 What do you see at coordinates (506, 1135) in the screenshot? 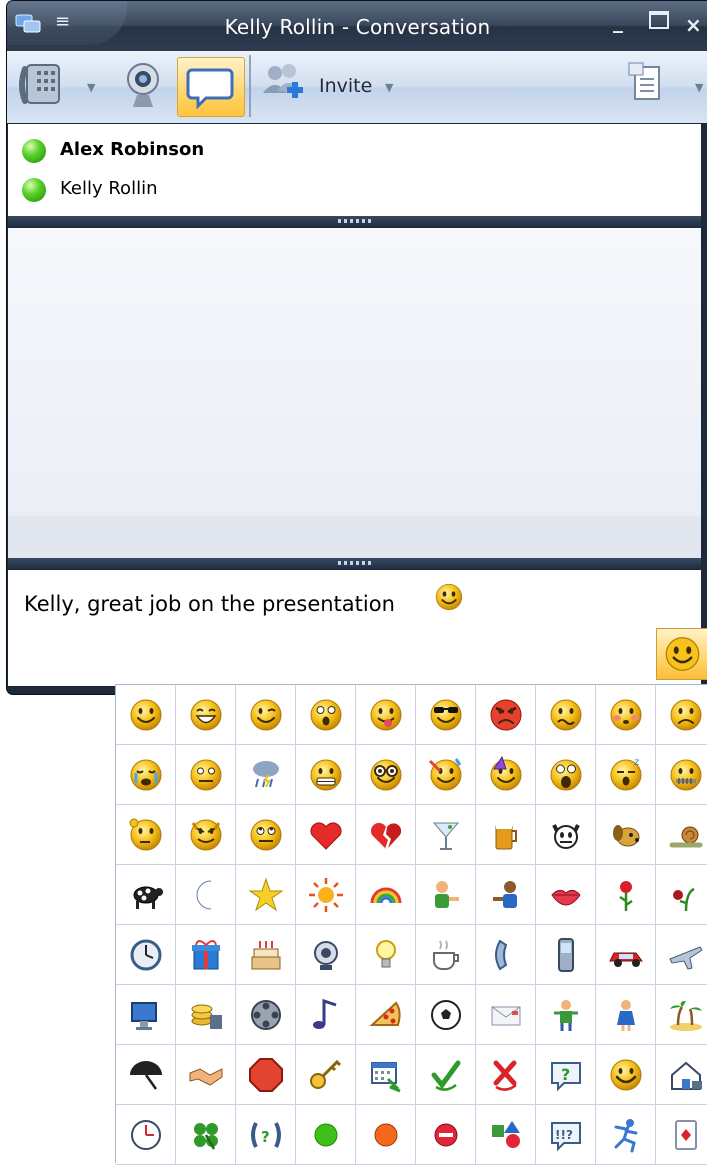
I see `shapes-emoticon` at bounding box center [506, 1135].